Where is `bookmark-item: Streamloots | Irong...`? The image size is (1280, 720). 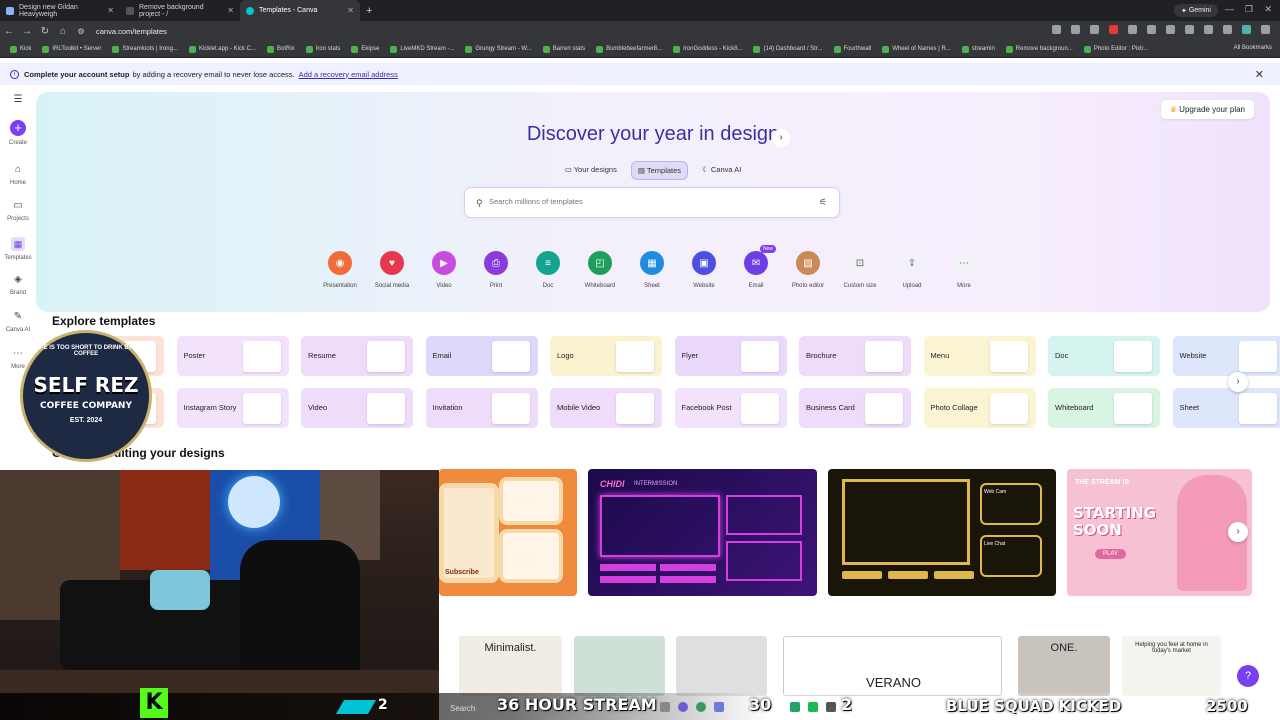 bookmark-item: Streamloots | Irong... is located at coordinates (145, 49).